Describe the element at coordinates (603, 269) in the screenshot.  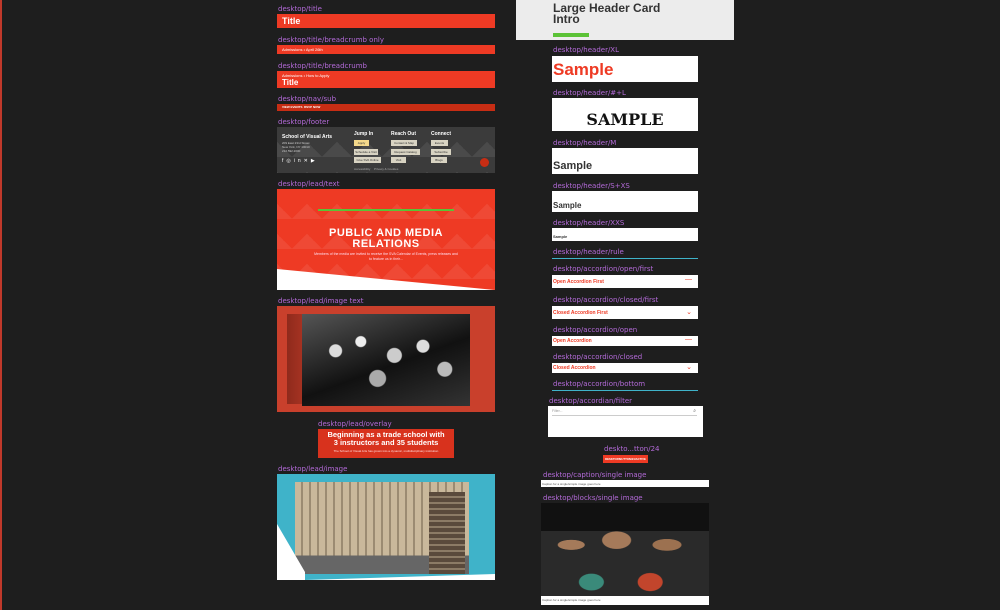
I see `frame-label-accordion-open-first: desktop/accordion/open/first` at that location.